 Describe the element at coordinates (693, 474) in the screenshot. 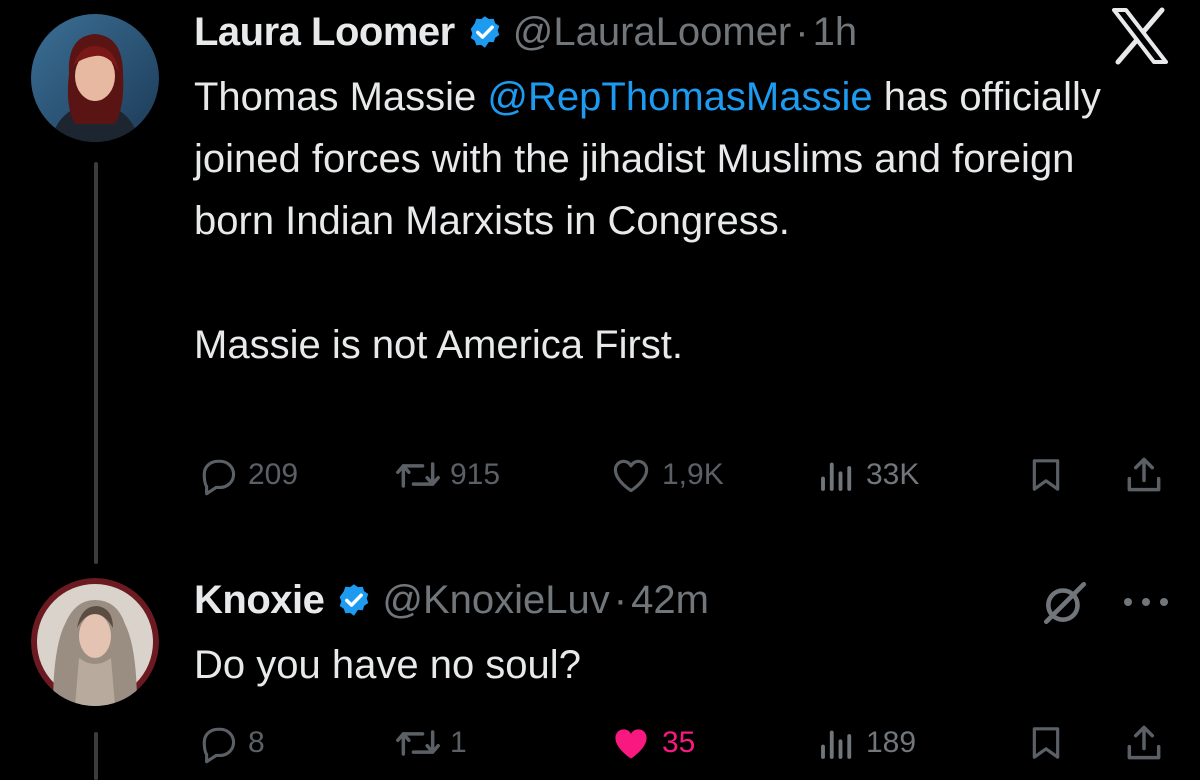

I see `like-count: 1,9K` at that location.